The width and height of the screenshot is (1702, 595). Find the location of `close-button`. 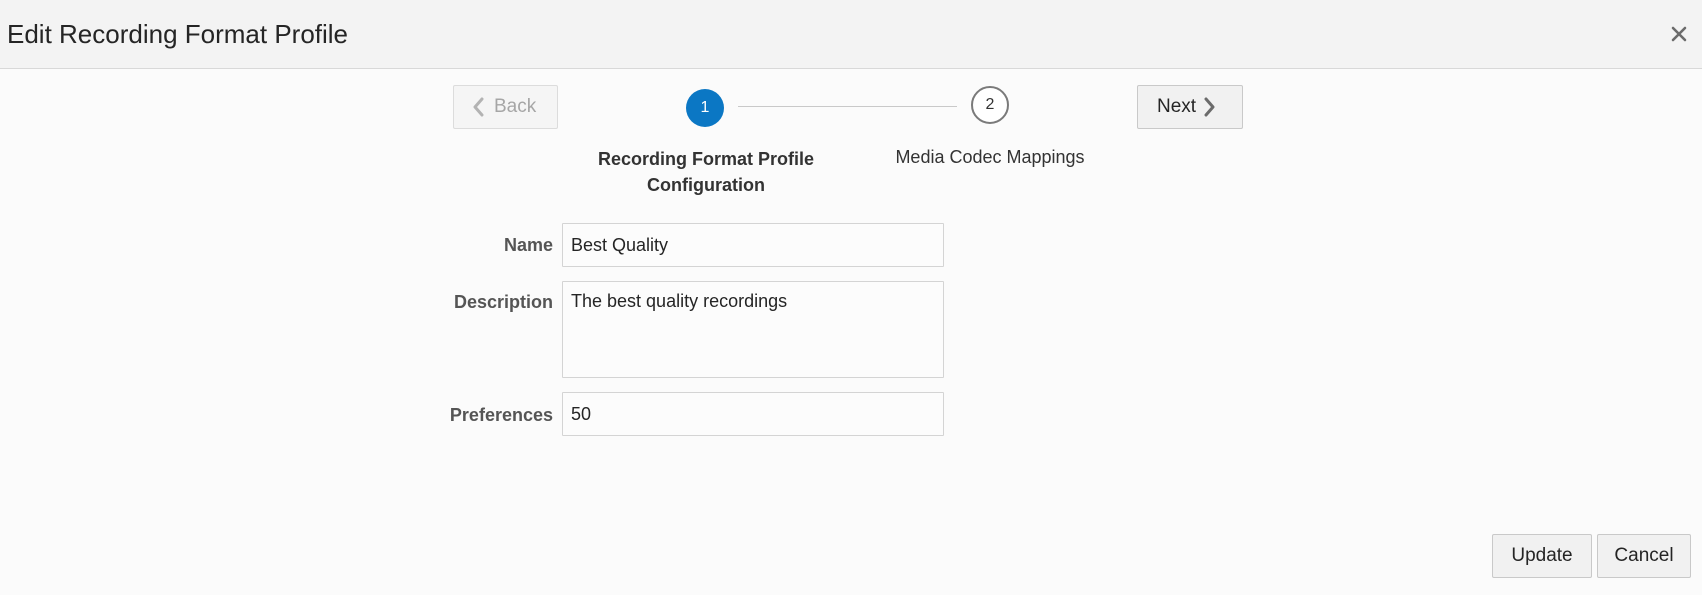

close-button is located at coordinates (1679, 34).